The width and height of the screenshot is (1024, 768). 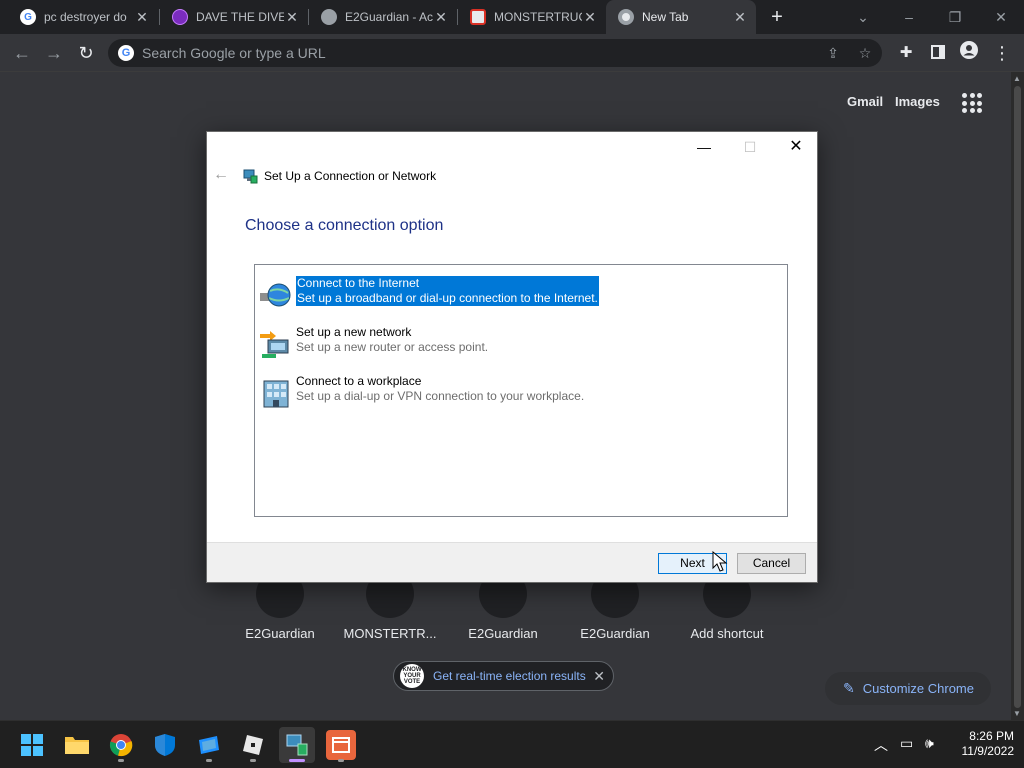 I want to click on tab-title: New Tab, so click(x=665, y=17).